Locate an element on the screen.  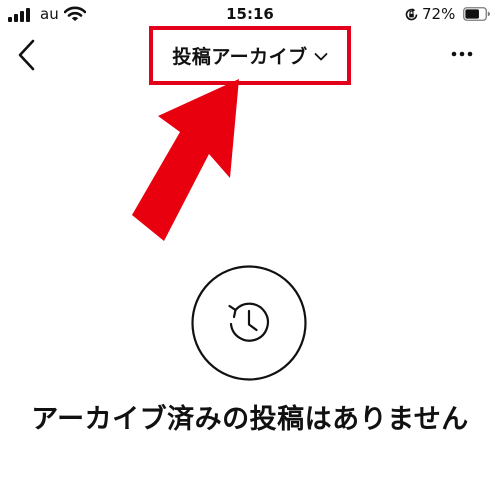
back-button is located at coordinates (27, 55).